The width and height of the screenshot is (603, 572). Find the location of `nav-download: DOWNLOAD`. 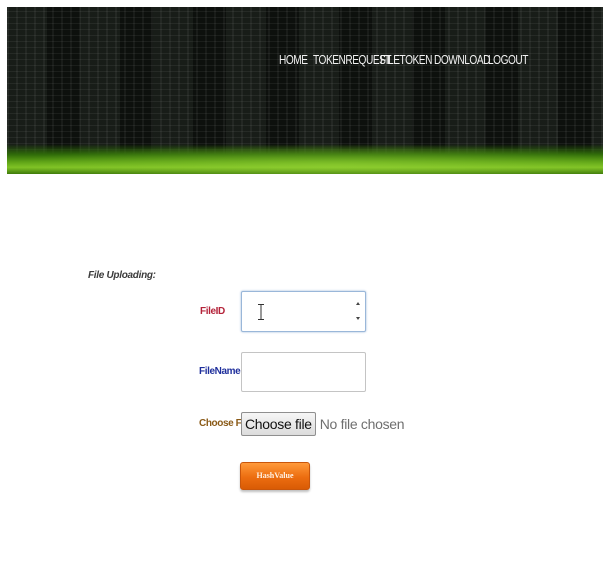

nav-download: DOWNLOAD is located at coordinates (462, 59).